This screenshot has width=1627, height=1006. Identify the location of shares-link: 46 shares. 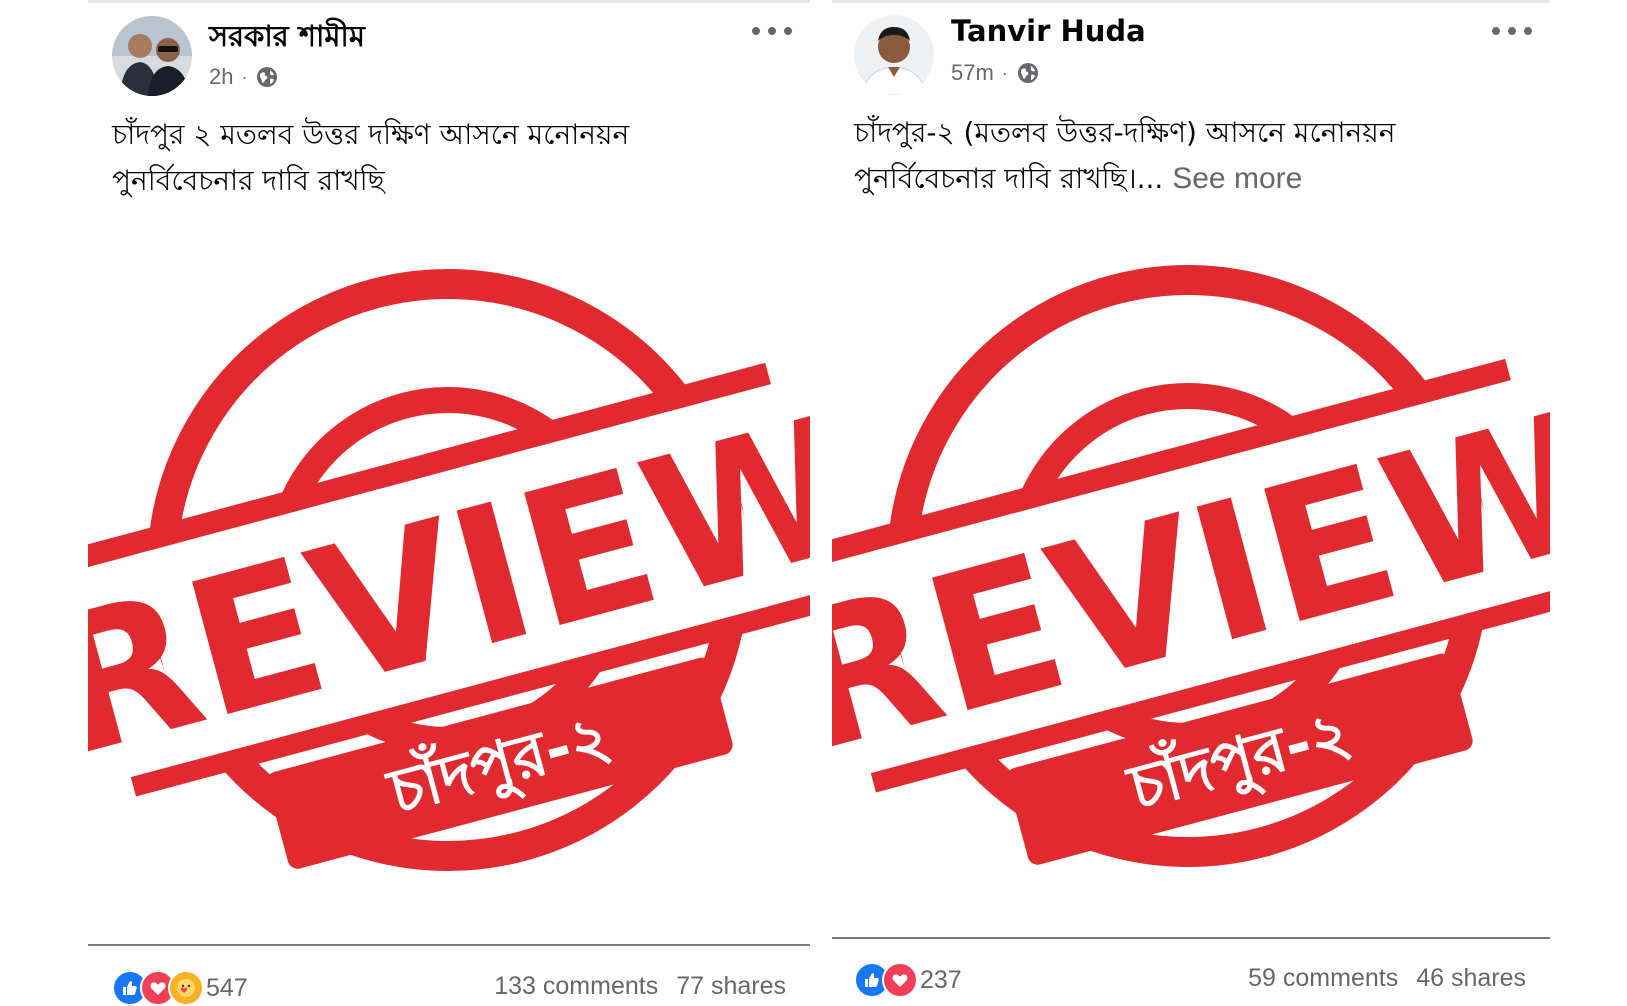
(1471, 978).